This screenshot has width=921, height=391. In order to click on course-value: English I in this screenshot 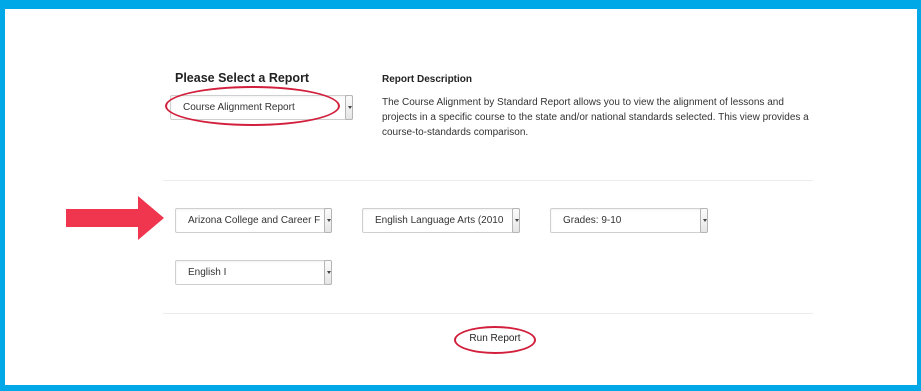, I will do `click(207, 272)`.